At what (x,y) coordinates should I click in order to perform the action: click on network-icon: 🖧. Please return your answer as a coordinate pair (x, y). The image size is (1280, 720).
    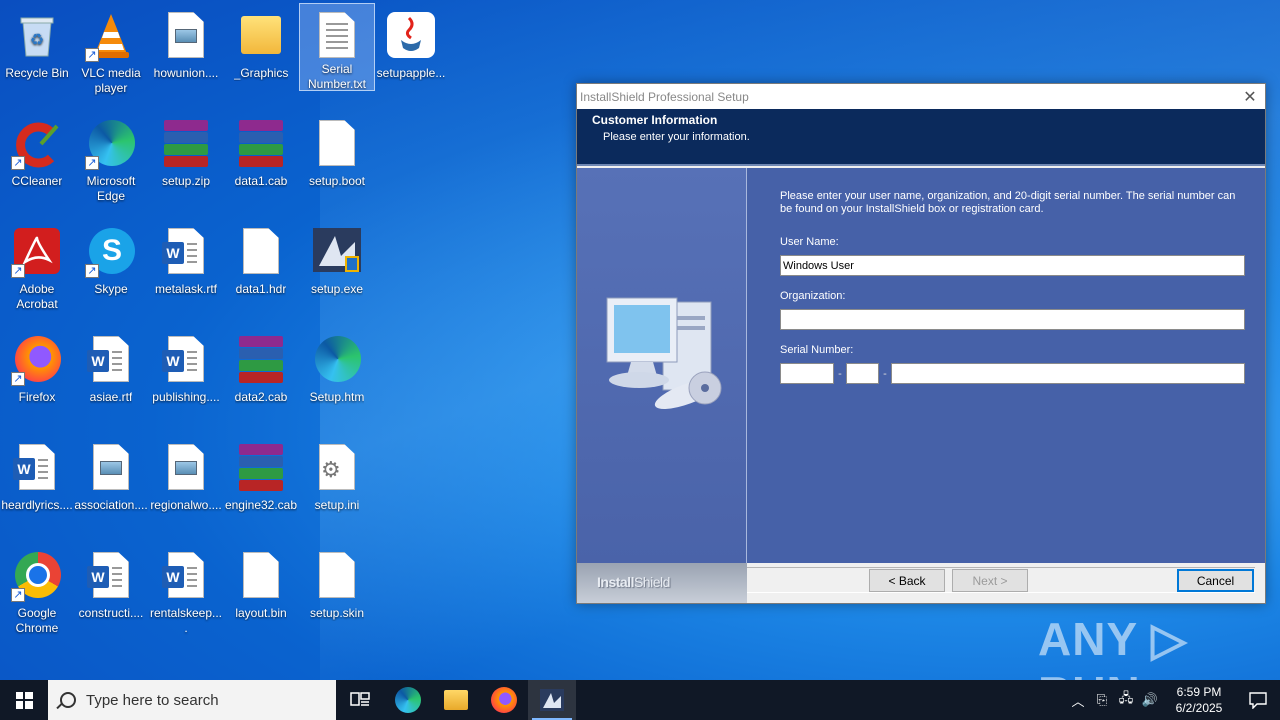
    Looking at the image, I should click on (1126, 700).